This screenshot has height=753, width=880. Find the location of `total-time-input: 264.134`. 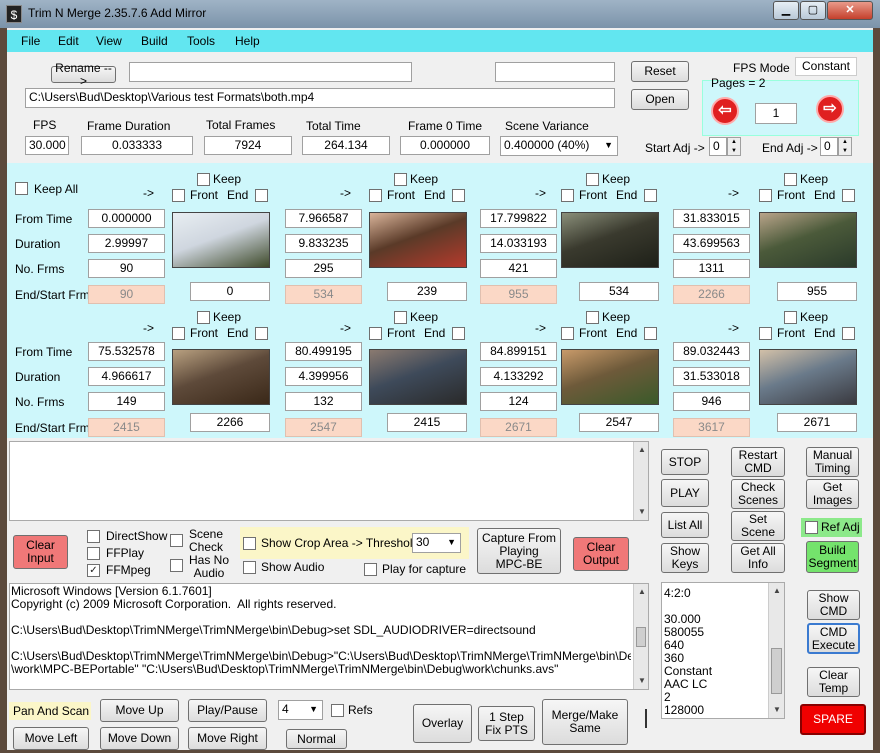

total-time-input: 264.134 is located at coordinates (346, 145).